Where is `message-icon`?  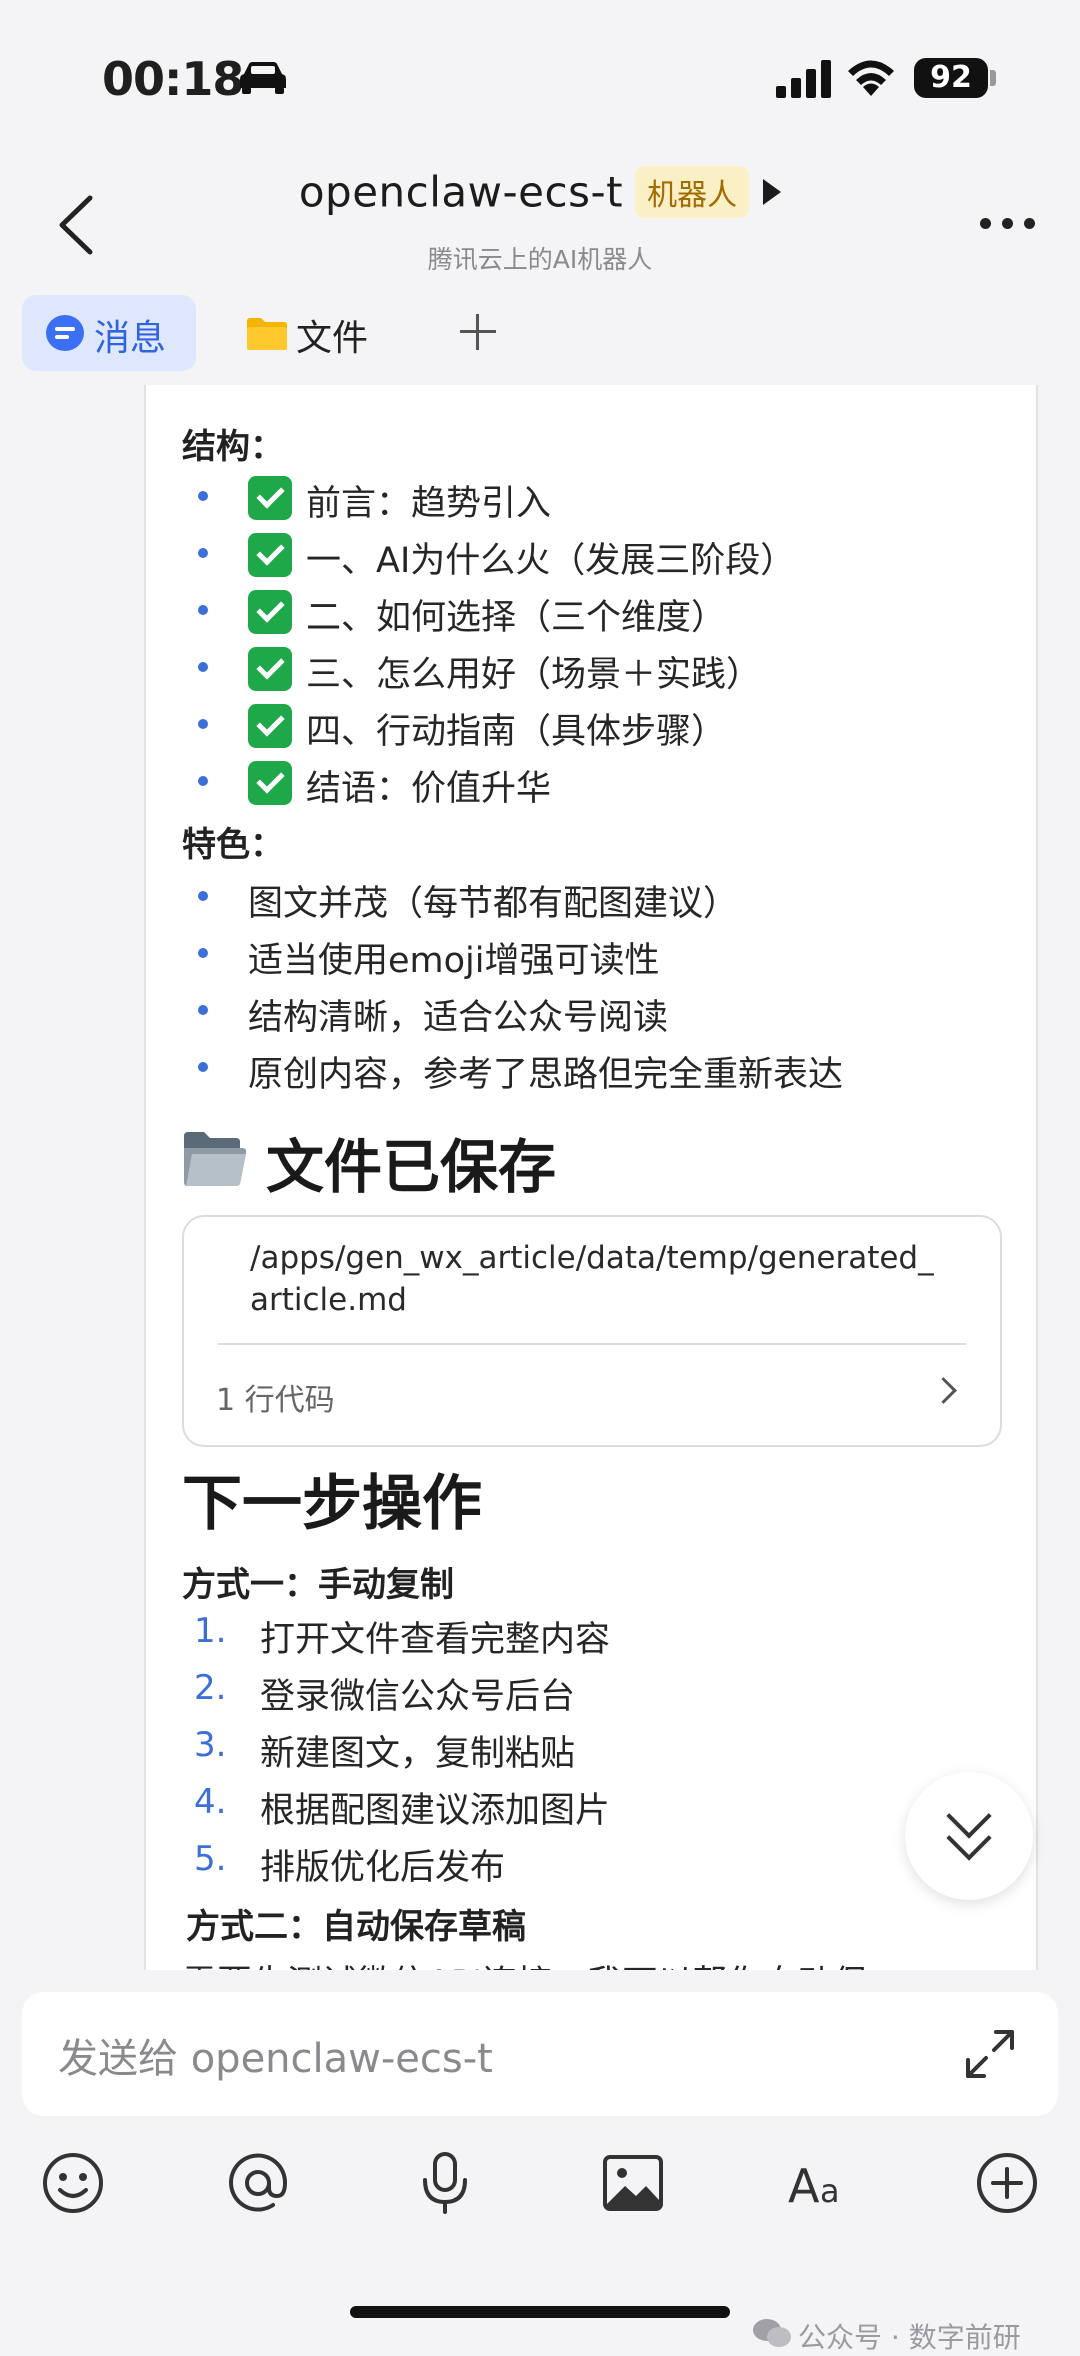 message-icon is located at coordinates (65, 333).